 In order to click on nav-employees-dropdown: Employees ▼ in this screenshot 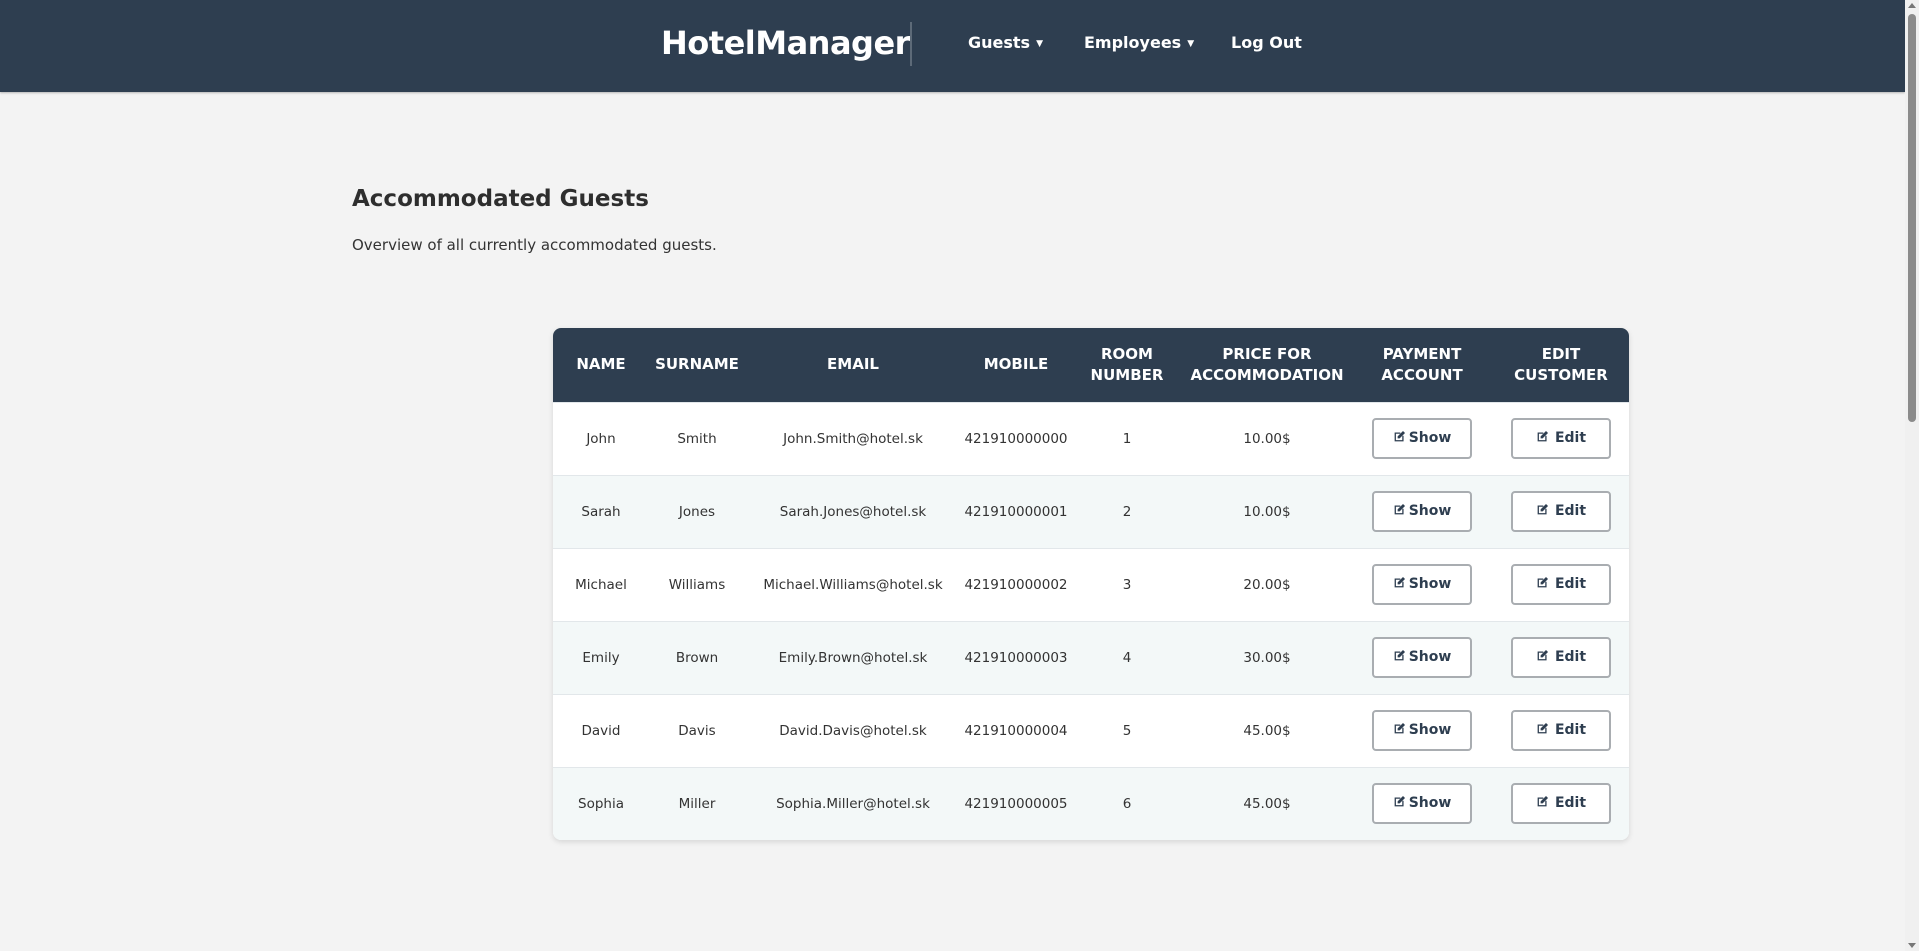, I will do `click(1139, 42)`.